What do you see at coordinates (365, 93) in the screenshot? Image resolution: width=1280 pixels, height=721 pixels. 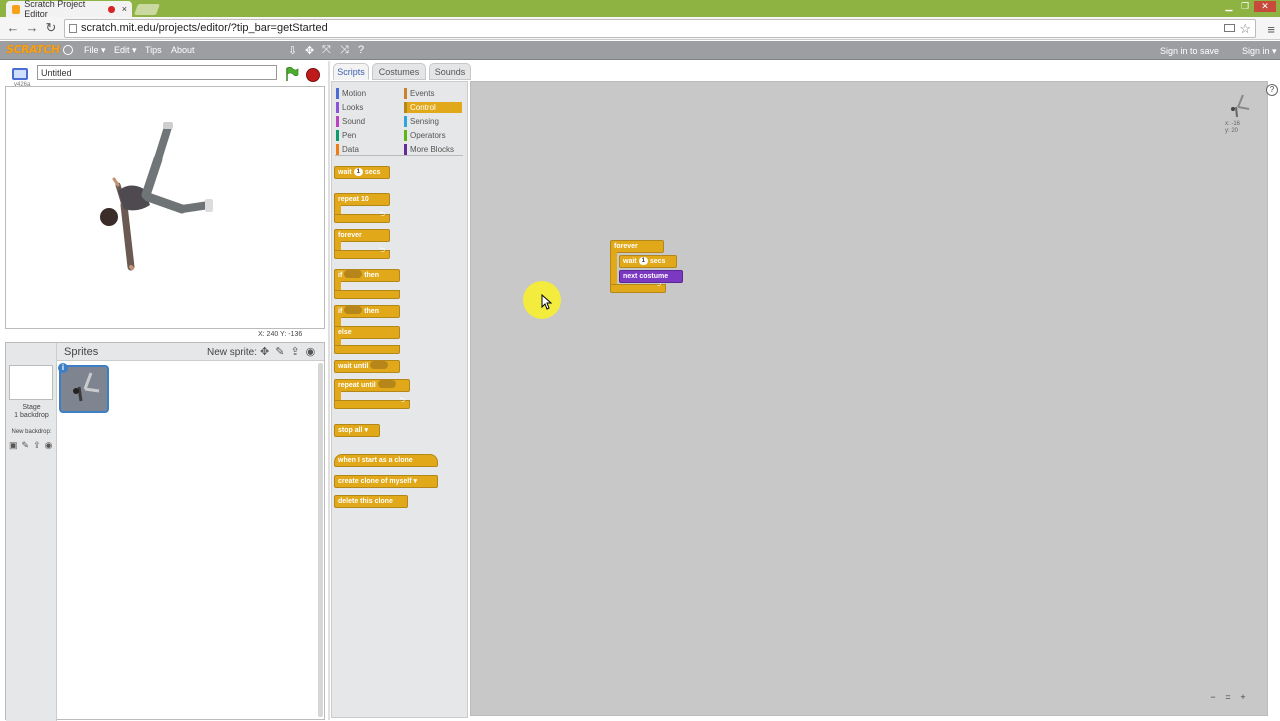 I see `category-motion: Motion` at bounding box center [365, 93].